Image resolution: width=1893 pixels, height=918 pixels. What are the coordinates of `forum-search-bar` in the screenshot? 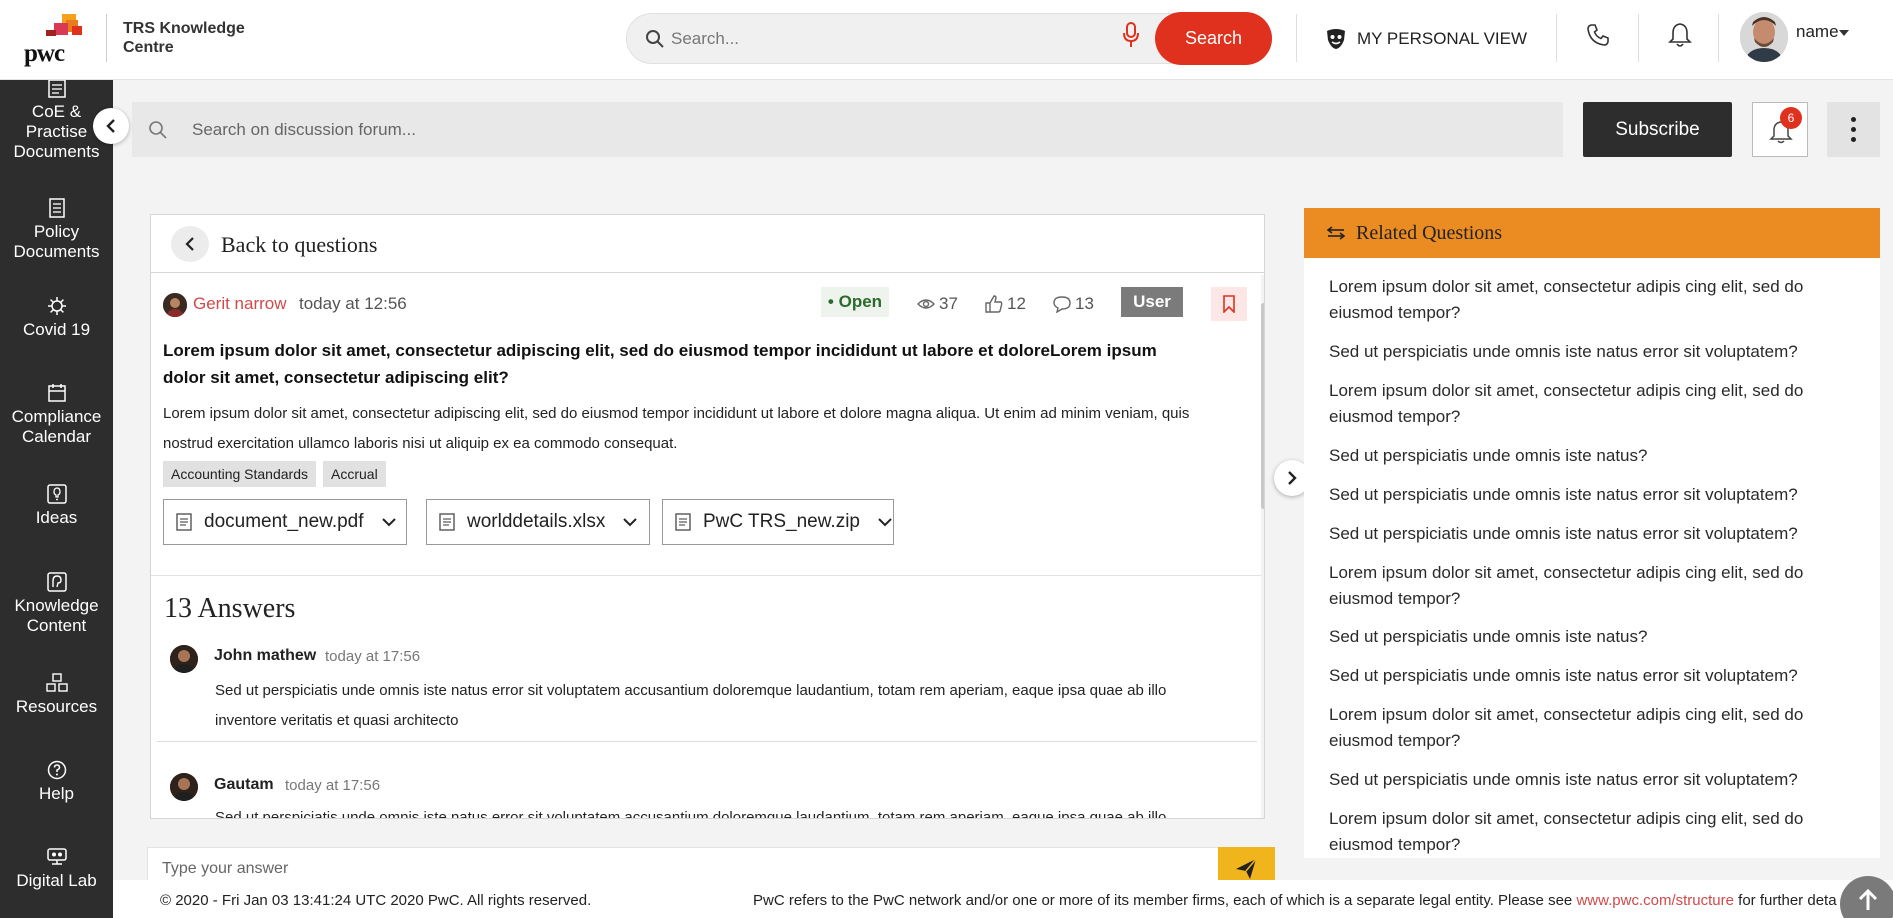 It's located at (847, 129).